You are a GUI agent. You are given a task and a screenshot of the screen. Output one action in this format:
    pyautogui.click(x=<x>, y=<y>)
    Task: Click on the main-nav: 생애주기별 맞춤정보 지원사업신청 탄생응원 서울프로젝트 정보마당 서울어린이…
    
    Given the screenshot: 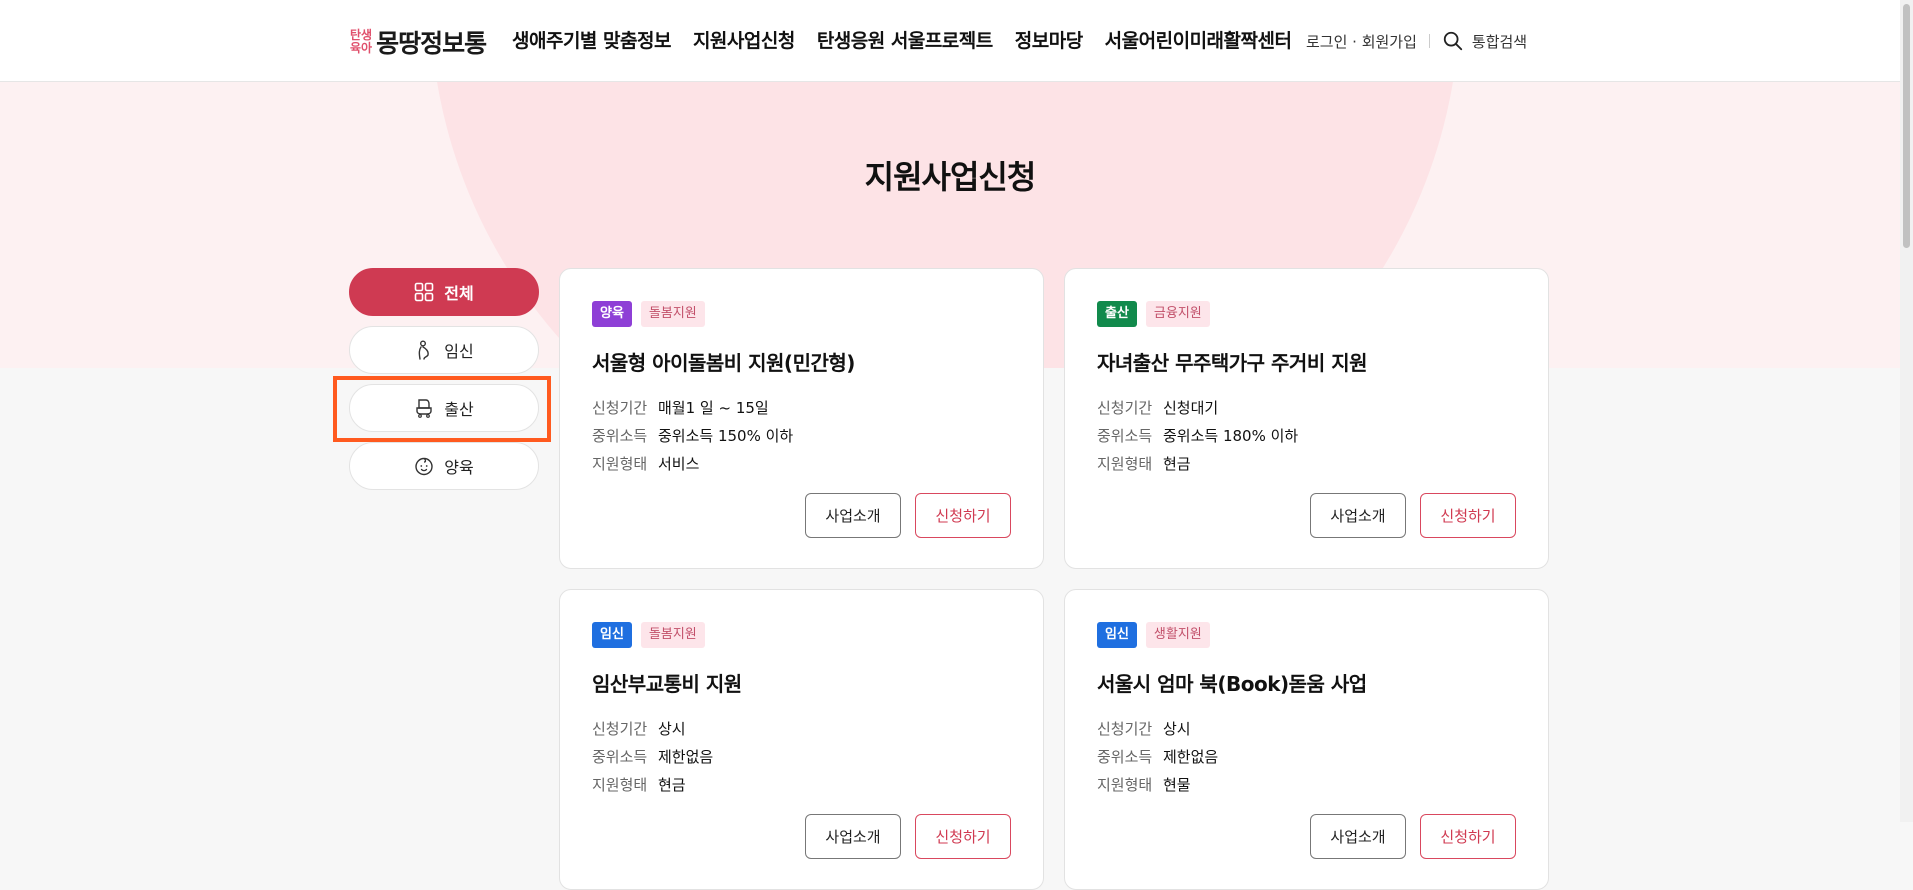 What is the action you would take?
    pyautogui.click(x=902, y=39)
    